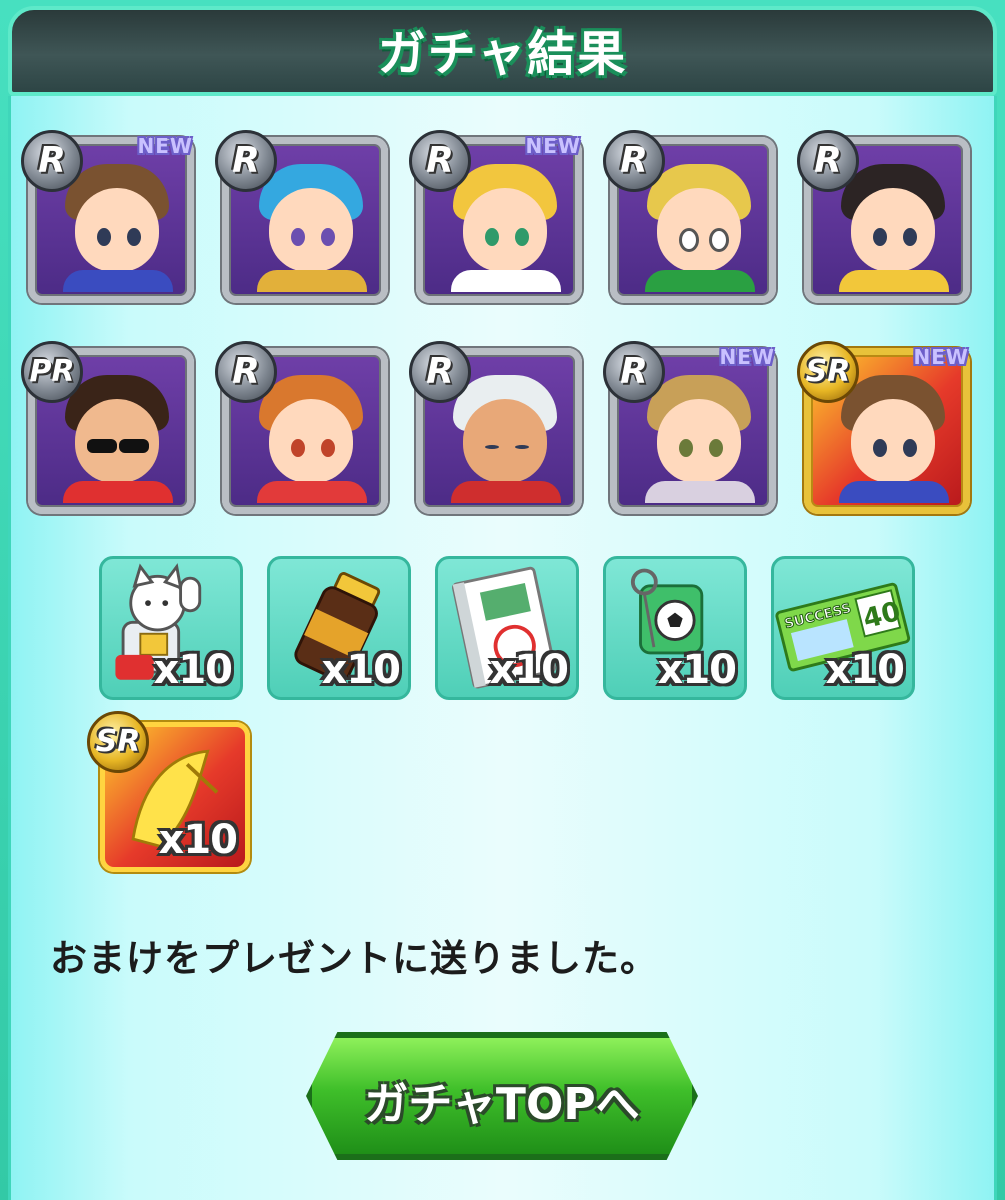 The image size is (1005, 1200). Describe the element at coordinates (502, 54) in the screenshot. I see `page-title: ガチャ結果` at that location.